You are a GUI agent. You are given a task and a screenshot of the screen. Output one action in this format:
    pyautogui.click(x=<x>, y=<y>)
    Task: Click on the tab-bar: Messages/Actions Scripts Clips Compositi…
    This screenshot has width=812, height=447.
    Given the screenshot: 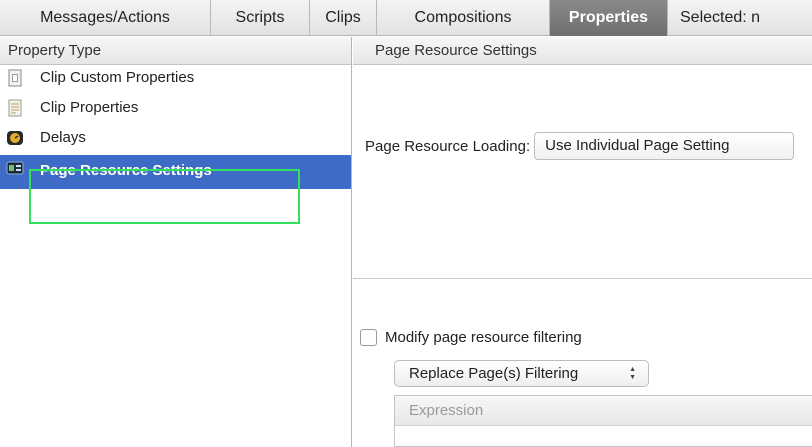 What is the action you would take?
    pyautogui.click(x=406, y=18)
    